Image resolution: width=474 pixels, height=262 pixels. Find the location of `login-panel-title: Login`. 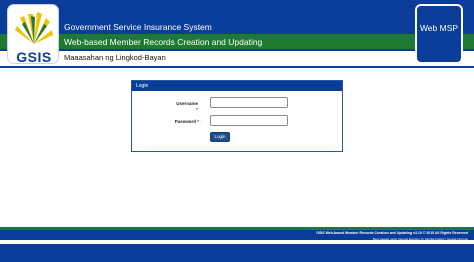

login-panel-title: Login is located at coordinates (237, 86).